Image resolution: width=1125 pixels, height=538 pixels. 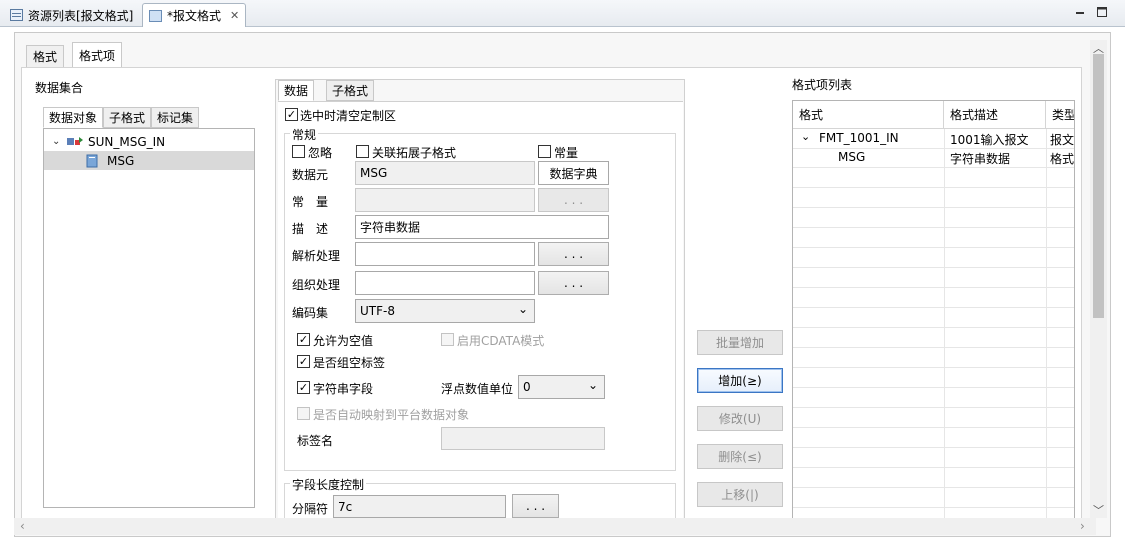 I want to click on row-desc-cell: 1001输入报文, so click(x=989, y=140).